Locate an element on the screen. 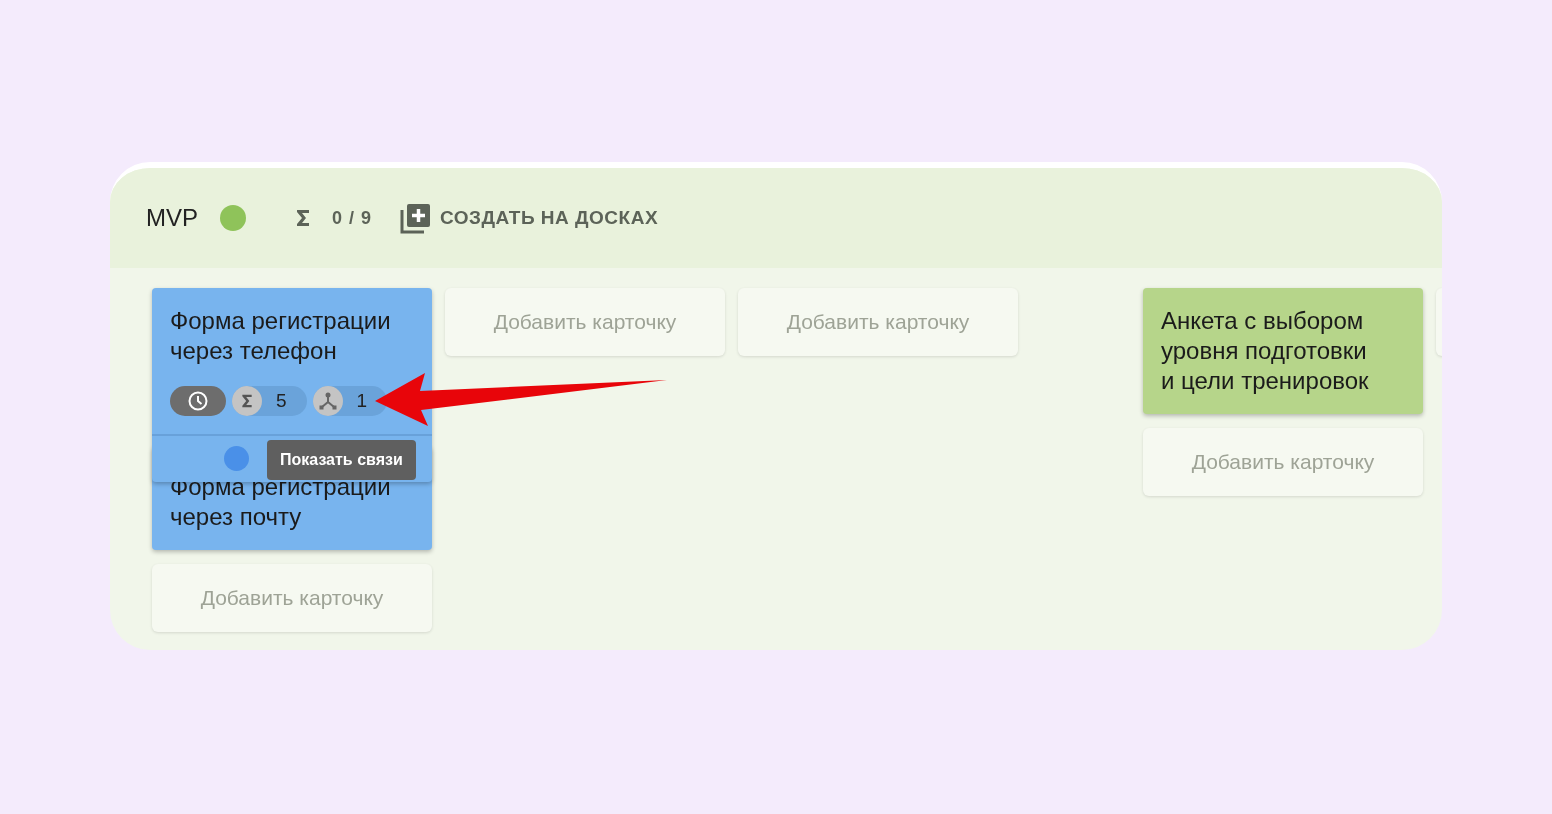  card-title: Форма регистрации через телефон is located at coordinates (281, 336).